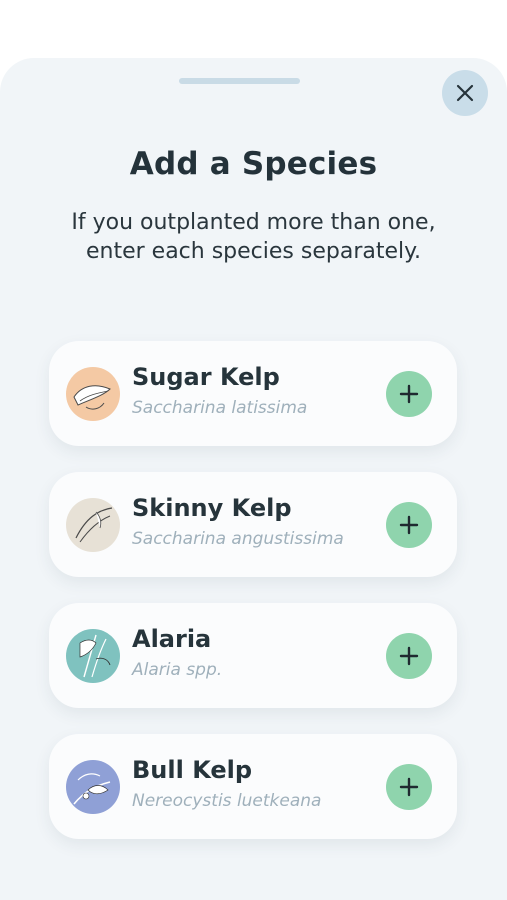 This screenshot has width=507, height=900. Describe the element at coordinates (220, 408) in the screenshot. I see `species-scientific-name: Saccharina latissima` at that location.